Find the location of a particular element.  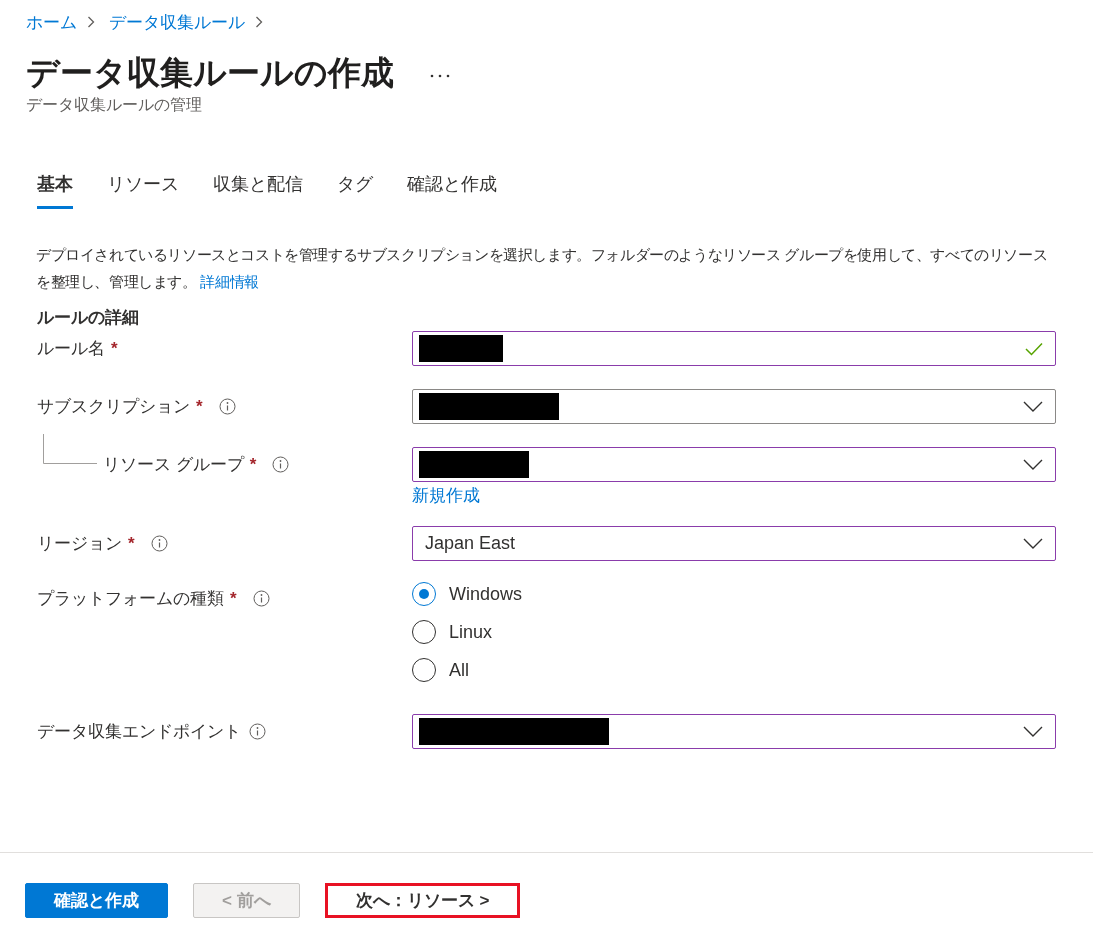

wizard-button: 次へ：リソース > is located at coordinates (422, 900).